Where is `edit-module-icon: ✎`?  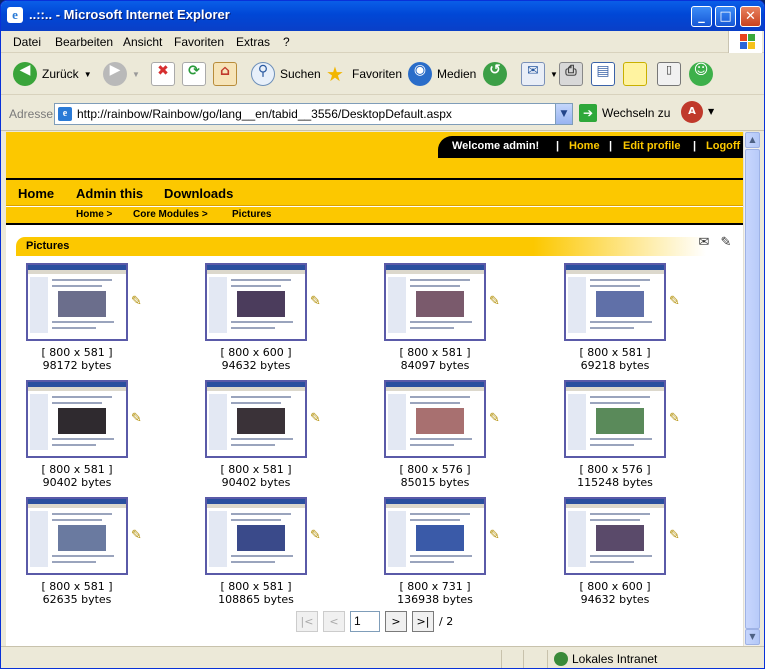
edit-module-icon: ✎ is located at coordinates (726, 244).